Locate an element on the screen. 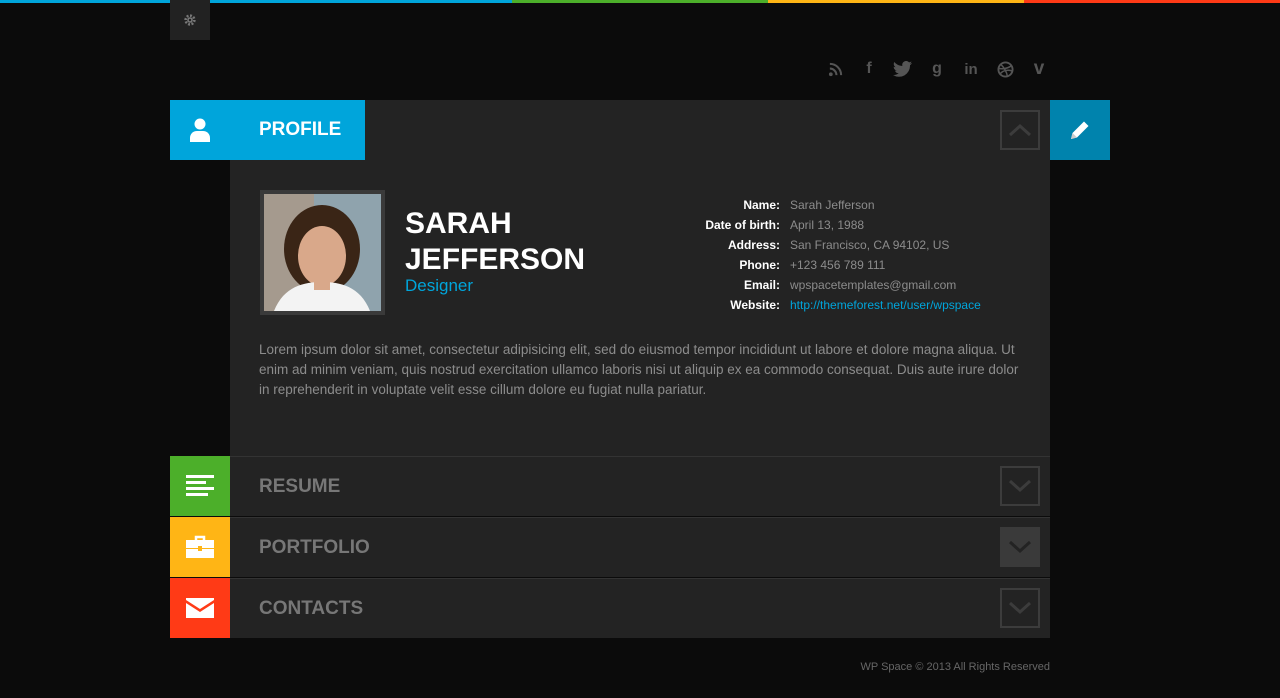 This screenshot has width=1280, height=698. info-value: April 13, 1988 is located at coordinates (827, 225).